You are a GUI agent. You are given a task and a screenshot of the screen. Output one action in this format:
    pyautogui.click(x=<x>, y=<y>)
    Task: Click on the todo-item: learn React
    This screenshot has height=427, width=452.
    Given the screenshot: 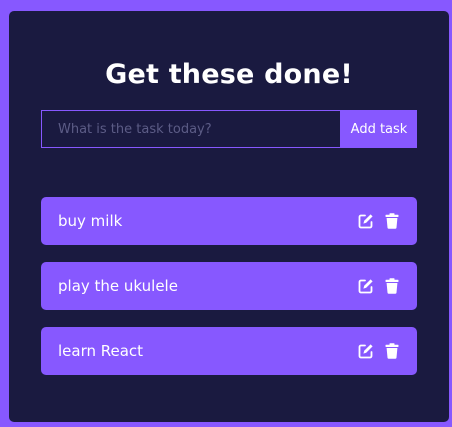 What is the action you would take?
    pyautogui.click(x=229, y=351)
    